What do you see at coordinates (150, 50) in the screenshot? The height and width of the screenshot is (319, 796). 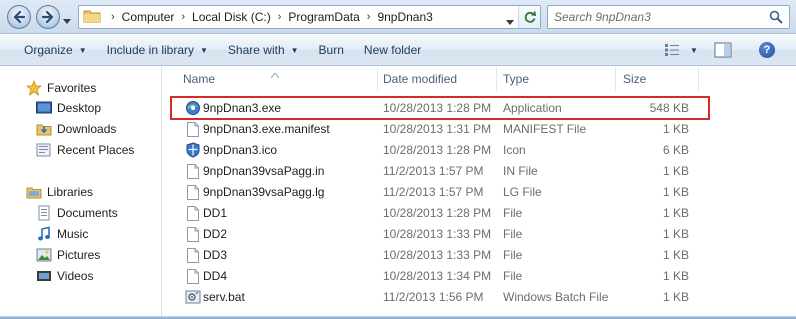 I see `include-in-library-label: Include in library` at bounding box center [150, 50].